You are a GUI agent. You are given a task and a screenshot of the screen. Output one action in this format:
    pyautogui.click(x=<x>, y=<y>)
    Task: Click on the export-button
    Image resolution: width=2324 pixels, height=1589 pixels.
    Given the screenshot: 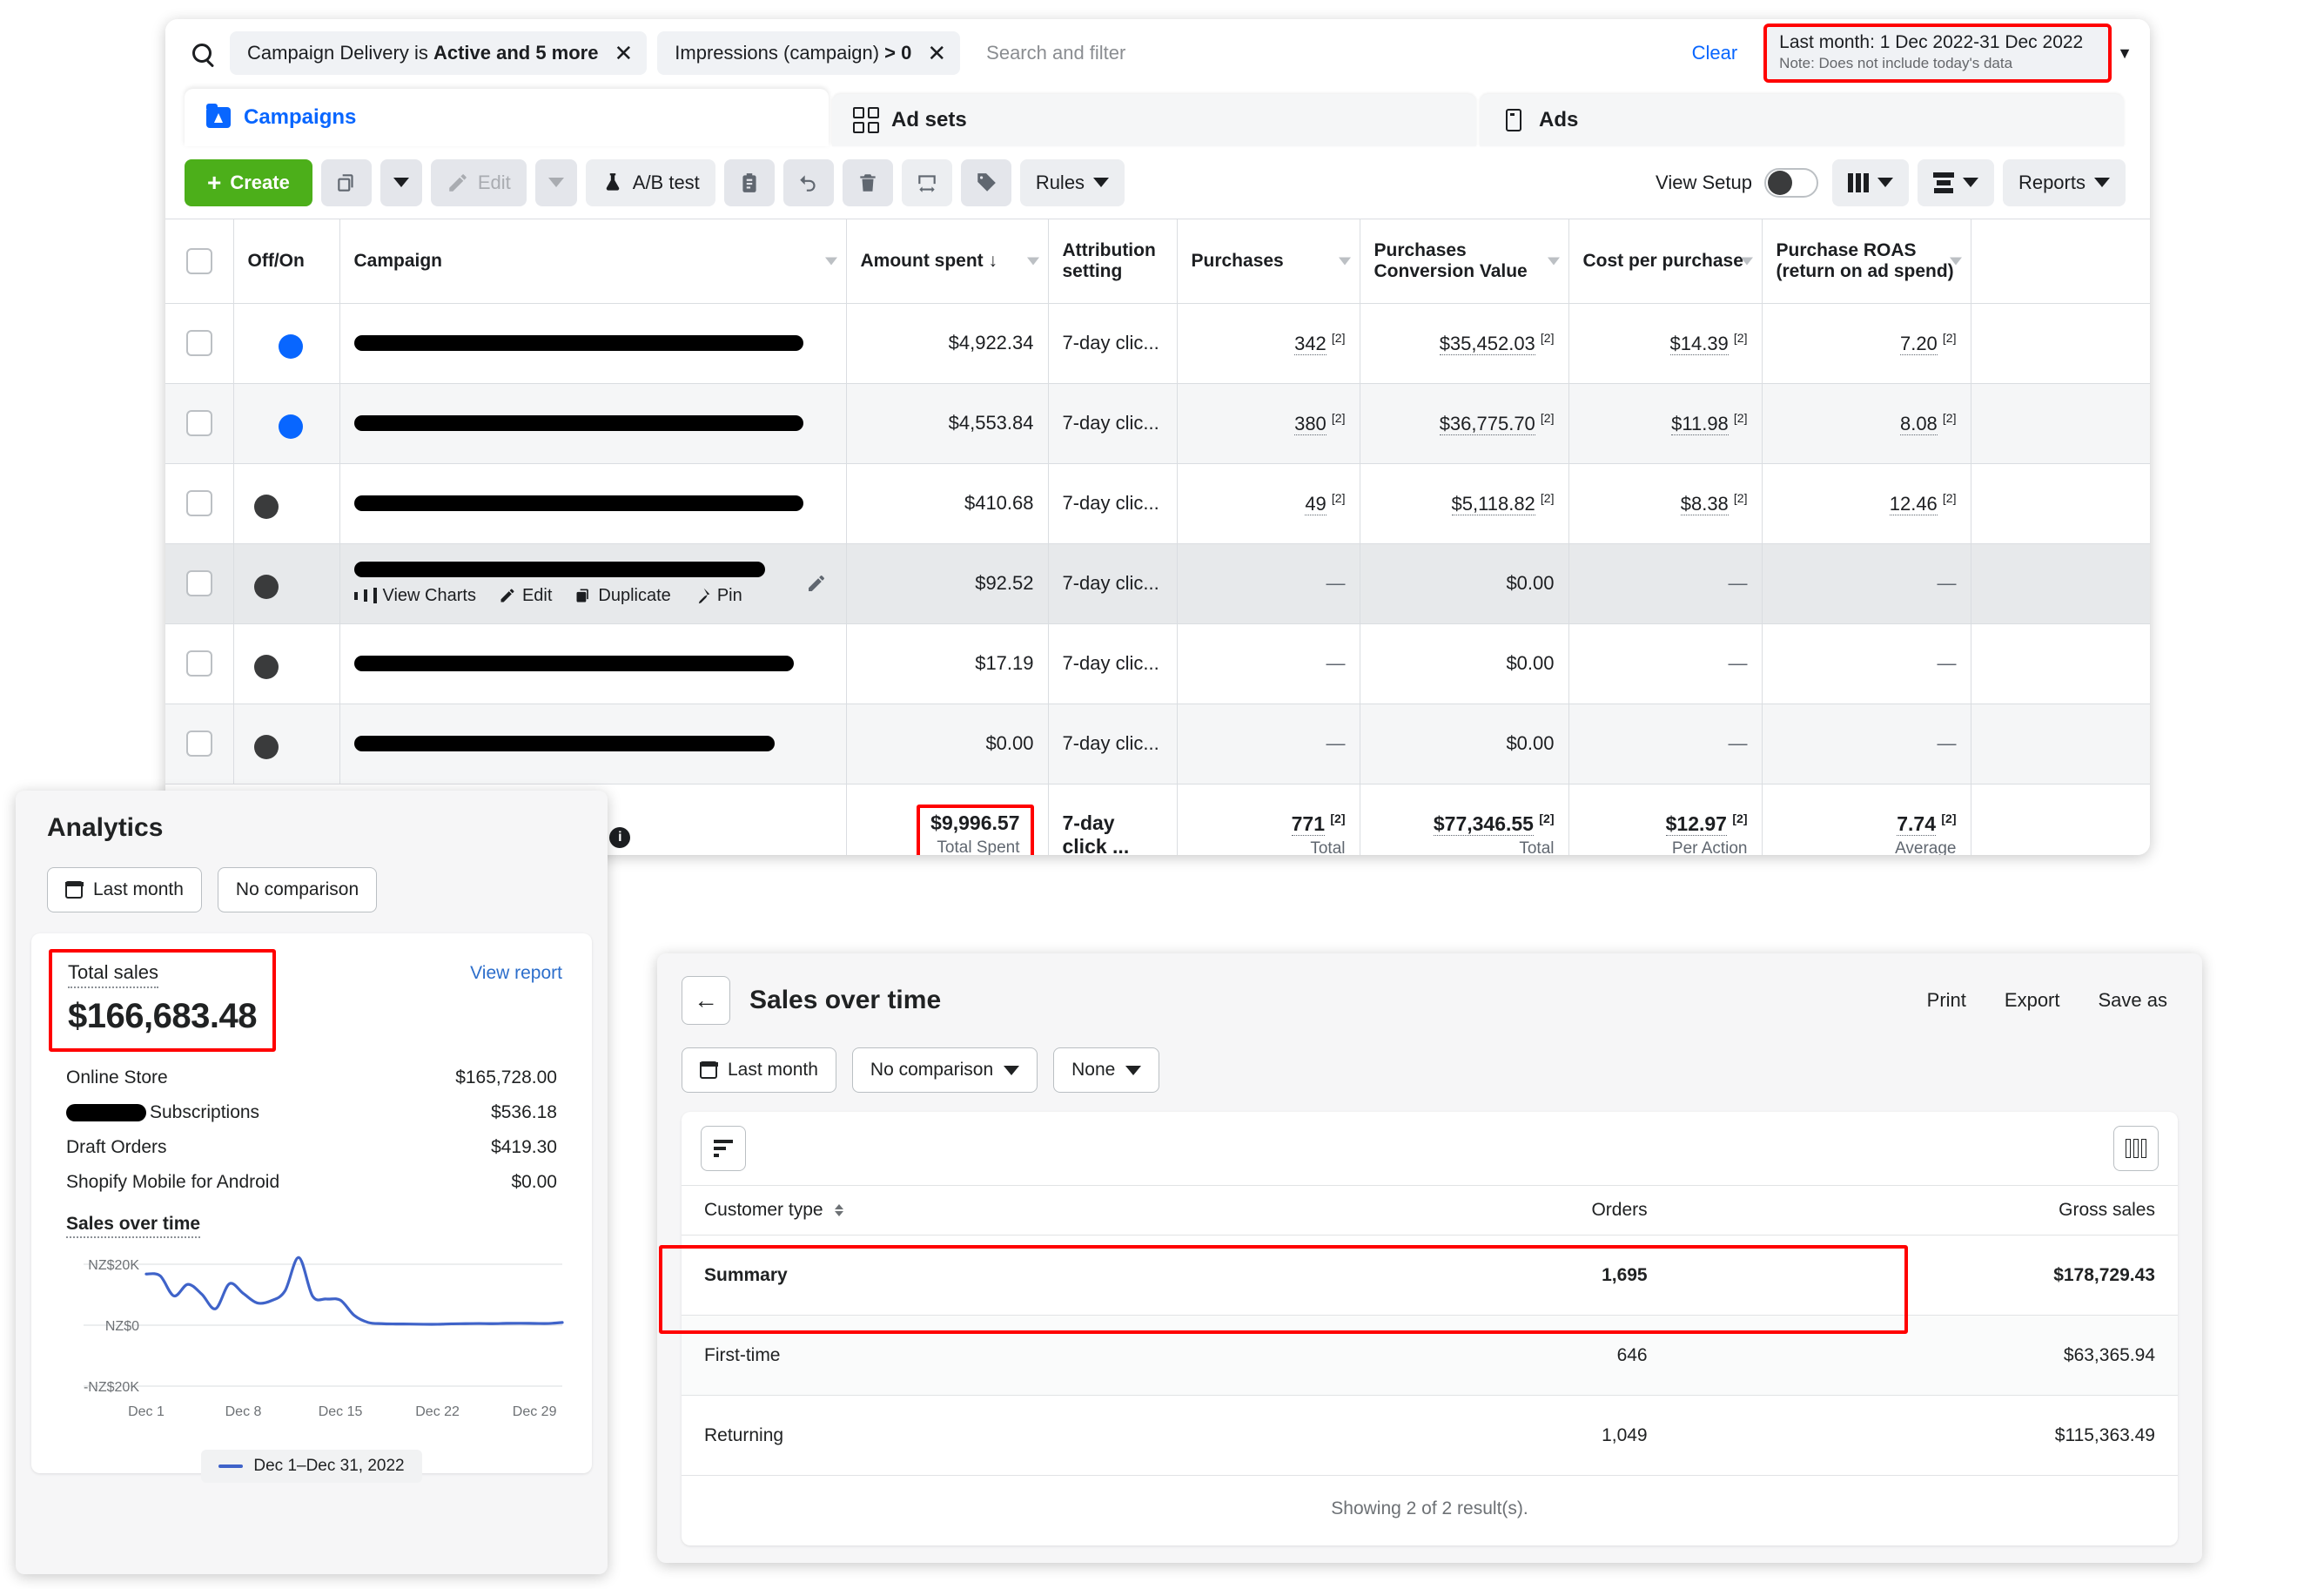 What is the action you would take?
    pyautogui.click(x=926, y=182)
    